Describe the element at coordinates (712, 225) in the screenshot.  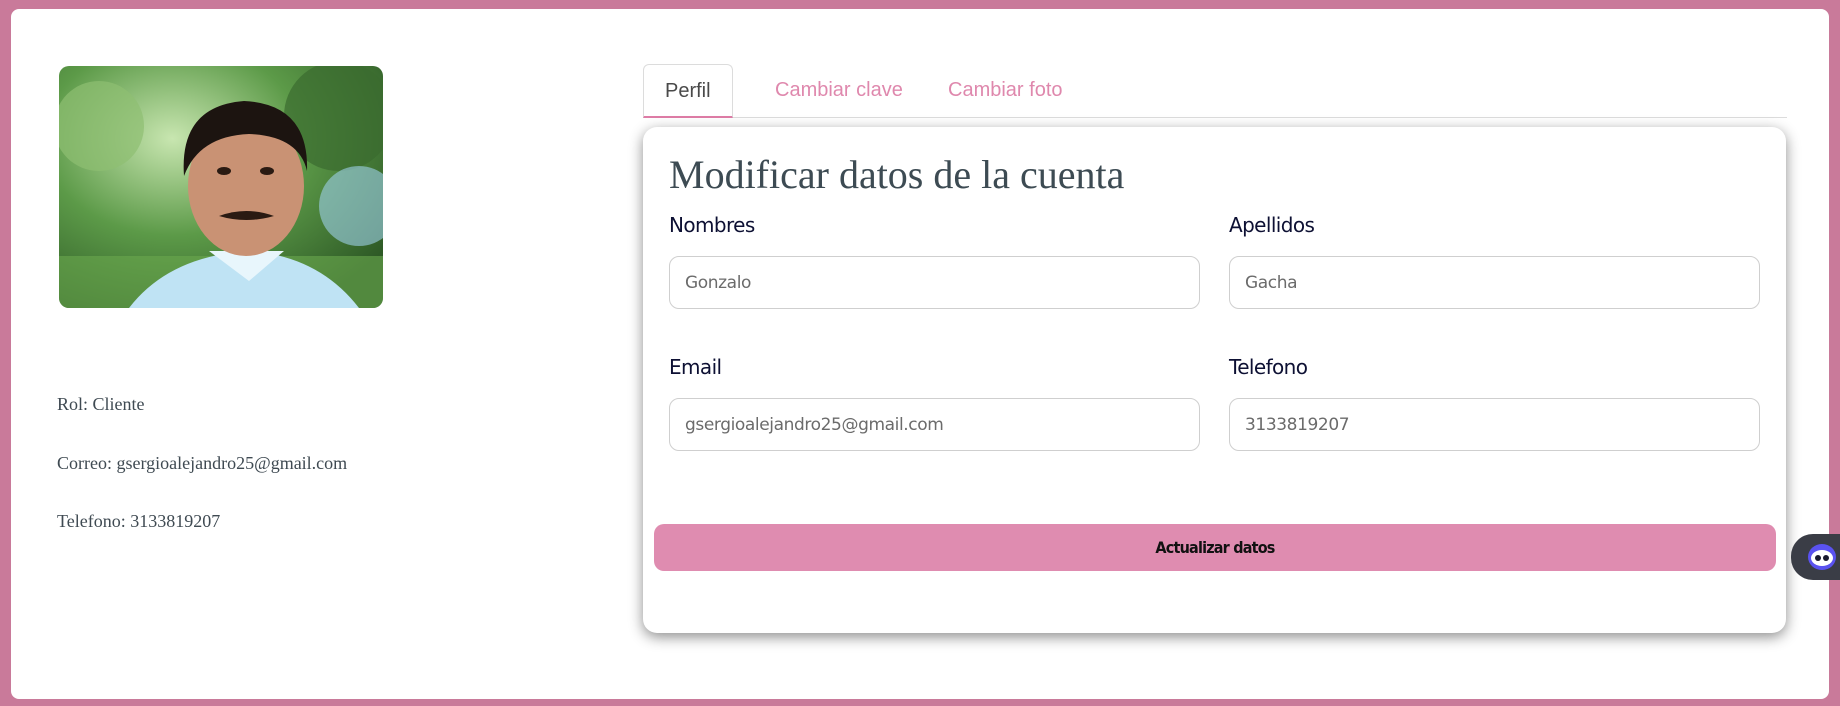
I see `nombres-label: Nombres` at that location.